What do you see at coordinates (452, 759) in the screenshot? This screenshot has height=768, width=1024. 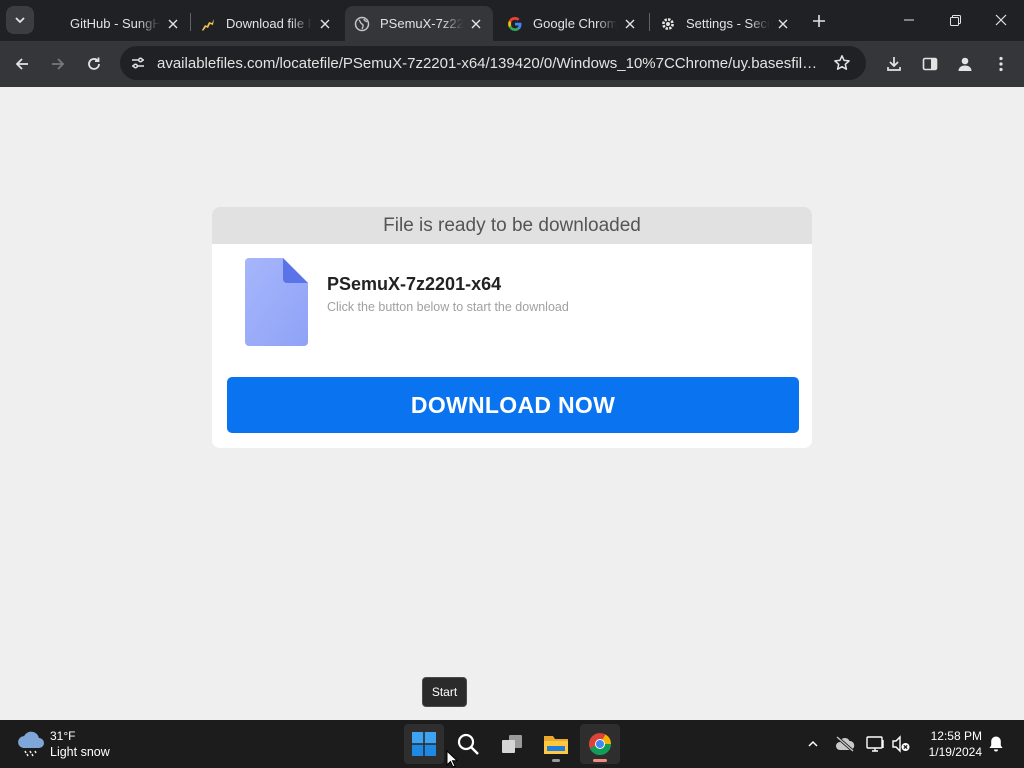 I see `mouse-cursor-icon` at bounding box center [452, 759].